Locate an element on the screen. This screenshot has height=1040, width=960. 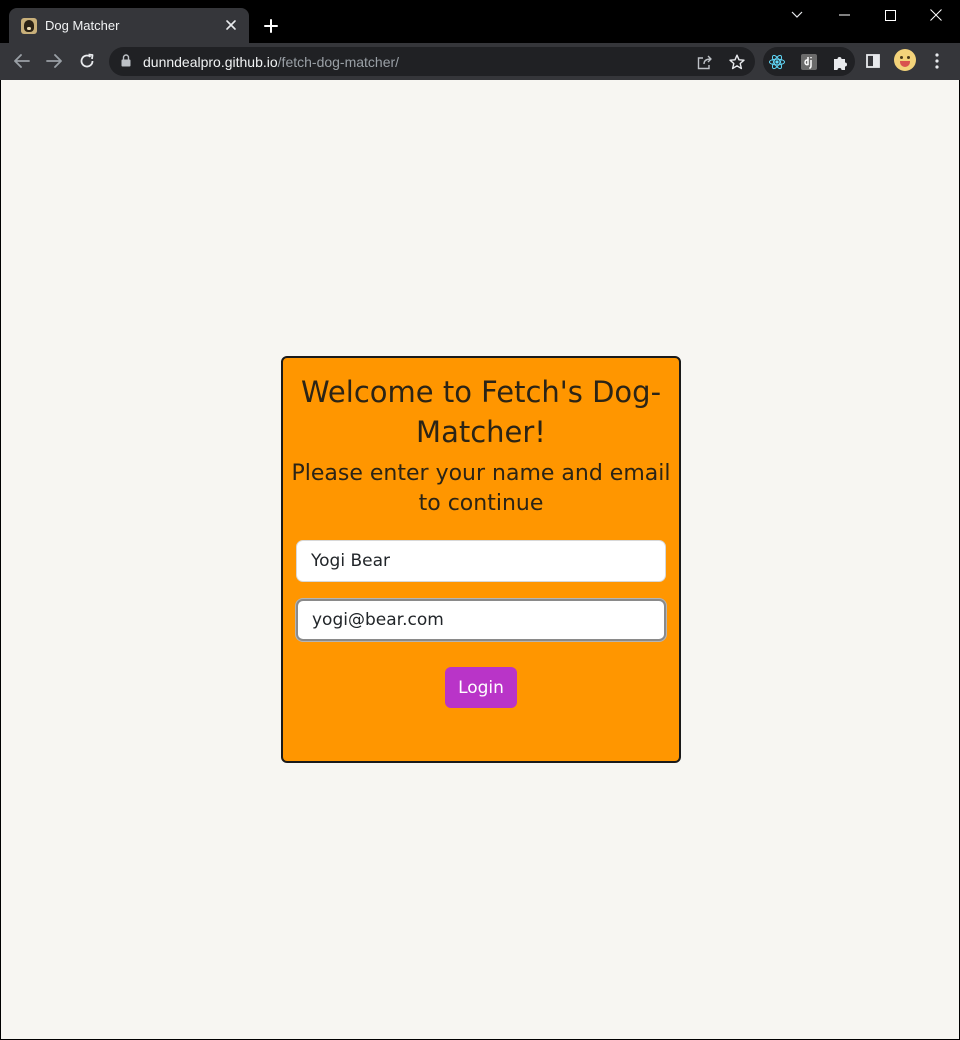
share-icon is located at coordinates (705, 62).